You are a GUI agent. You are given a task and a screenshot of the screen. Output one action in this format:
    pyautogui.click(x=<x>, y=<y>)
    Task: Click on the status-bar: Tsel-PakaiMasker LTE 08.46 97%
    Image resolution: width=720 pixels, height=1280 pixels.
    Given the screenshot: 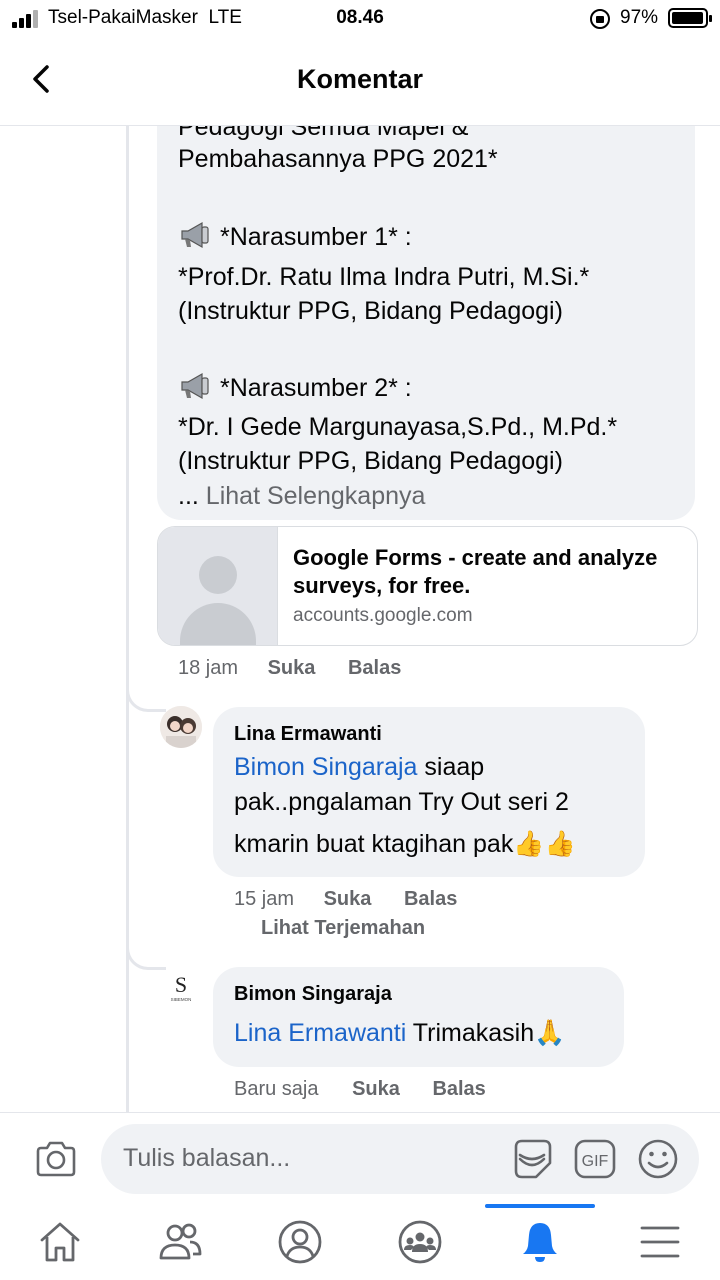 What is the action you would take?
    pyautogui.click(x=360, y=20)
    